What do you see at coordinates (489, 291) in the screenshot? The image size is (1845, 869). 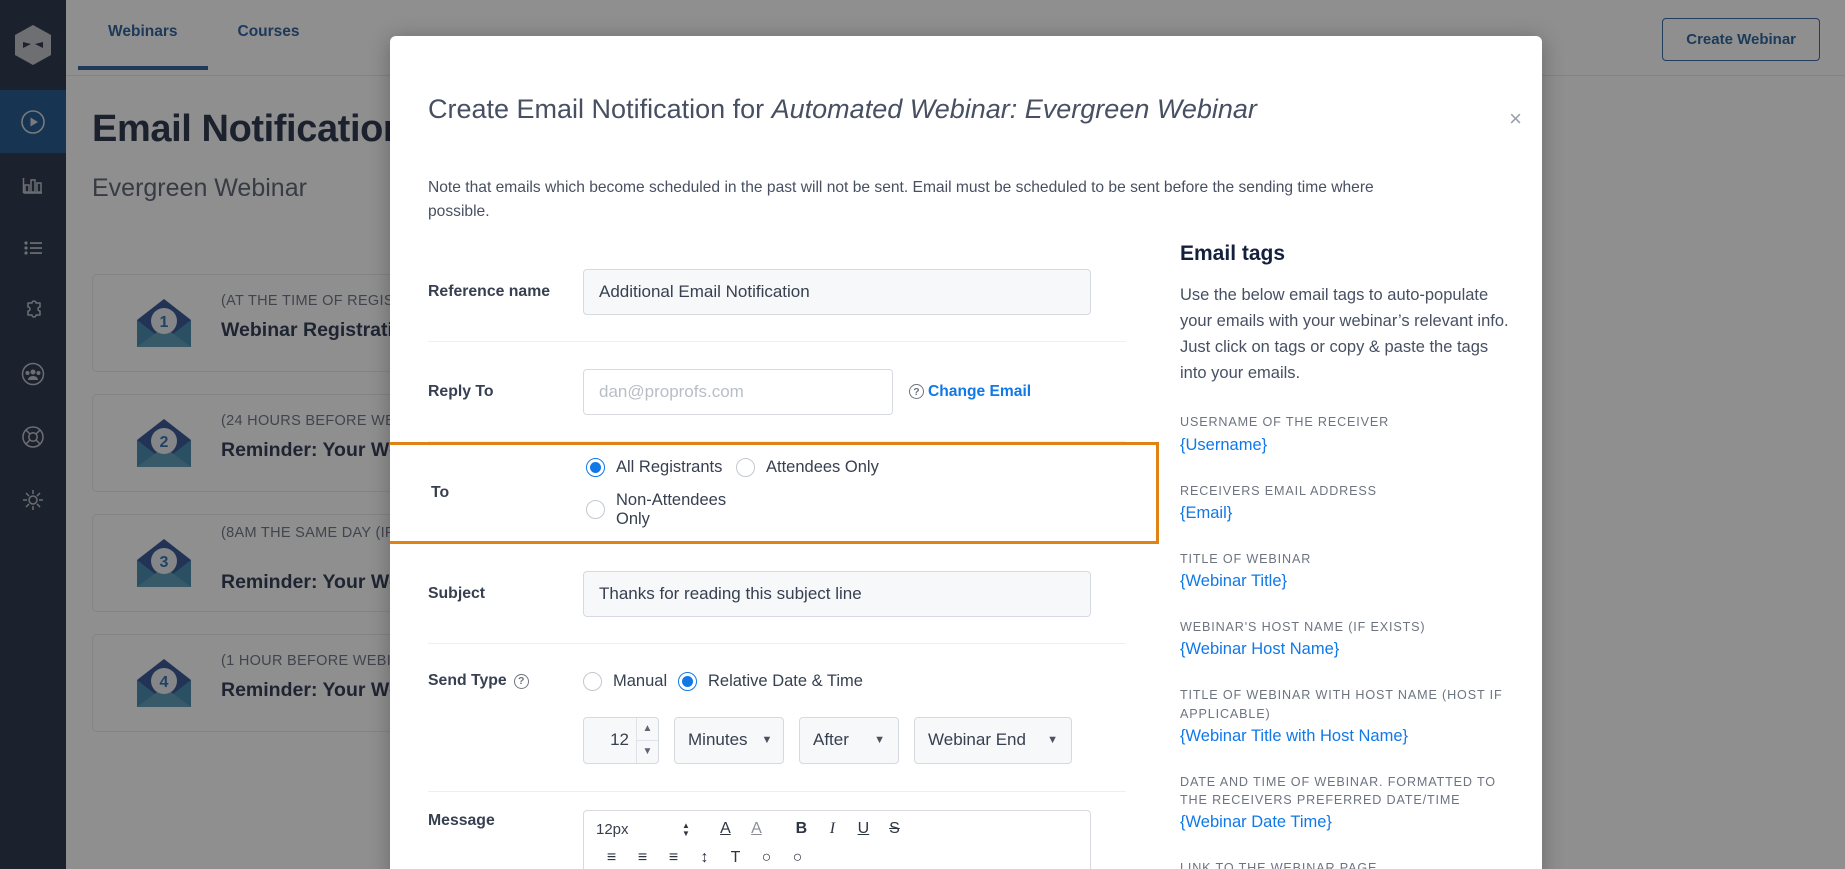 I see `reference-name-label: Reference name` at bounding box center [489, 291].